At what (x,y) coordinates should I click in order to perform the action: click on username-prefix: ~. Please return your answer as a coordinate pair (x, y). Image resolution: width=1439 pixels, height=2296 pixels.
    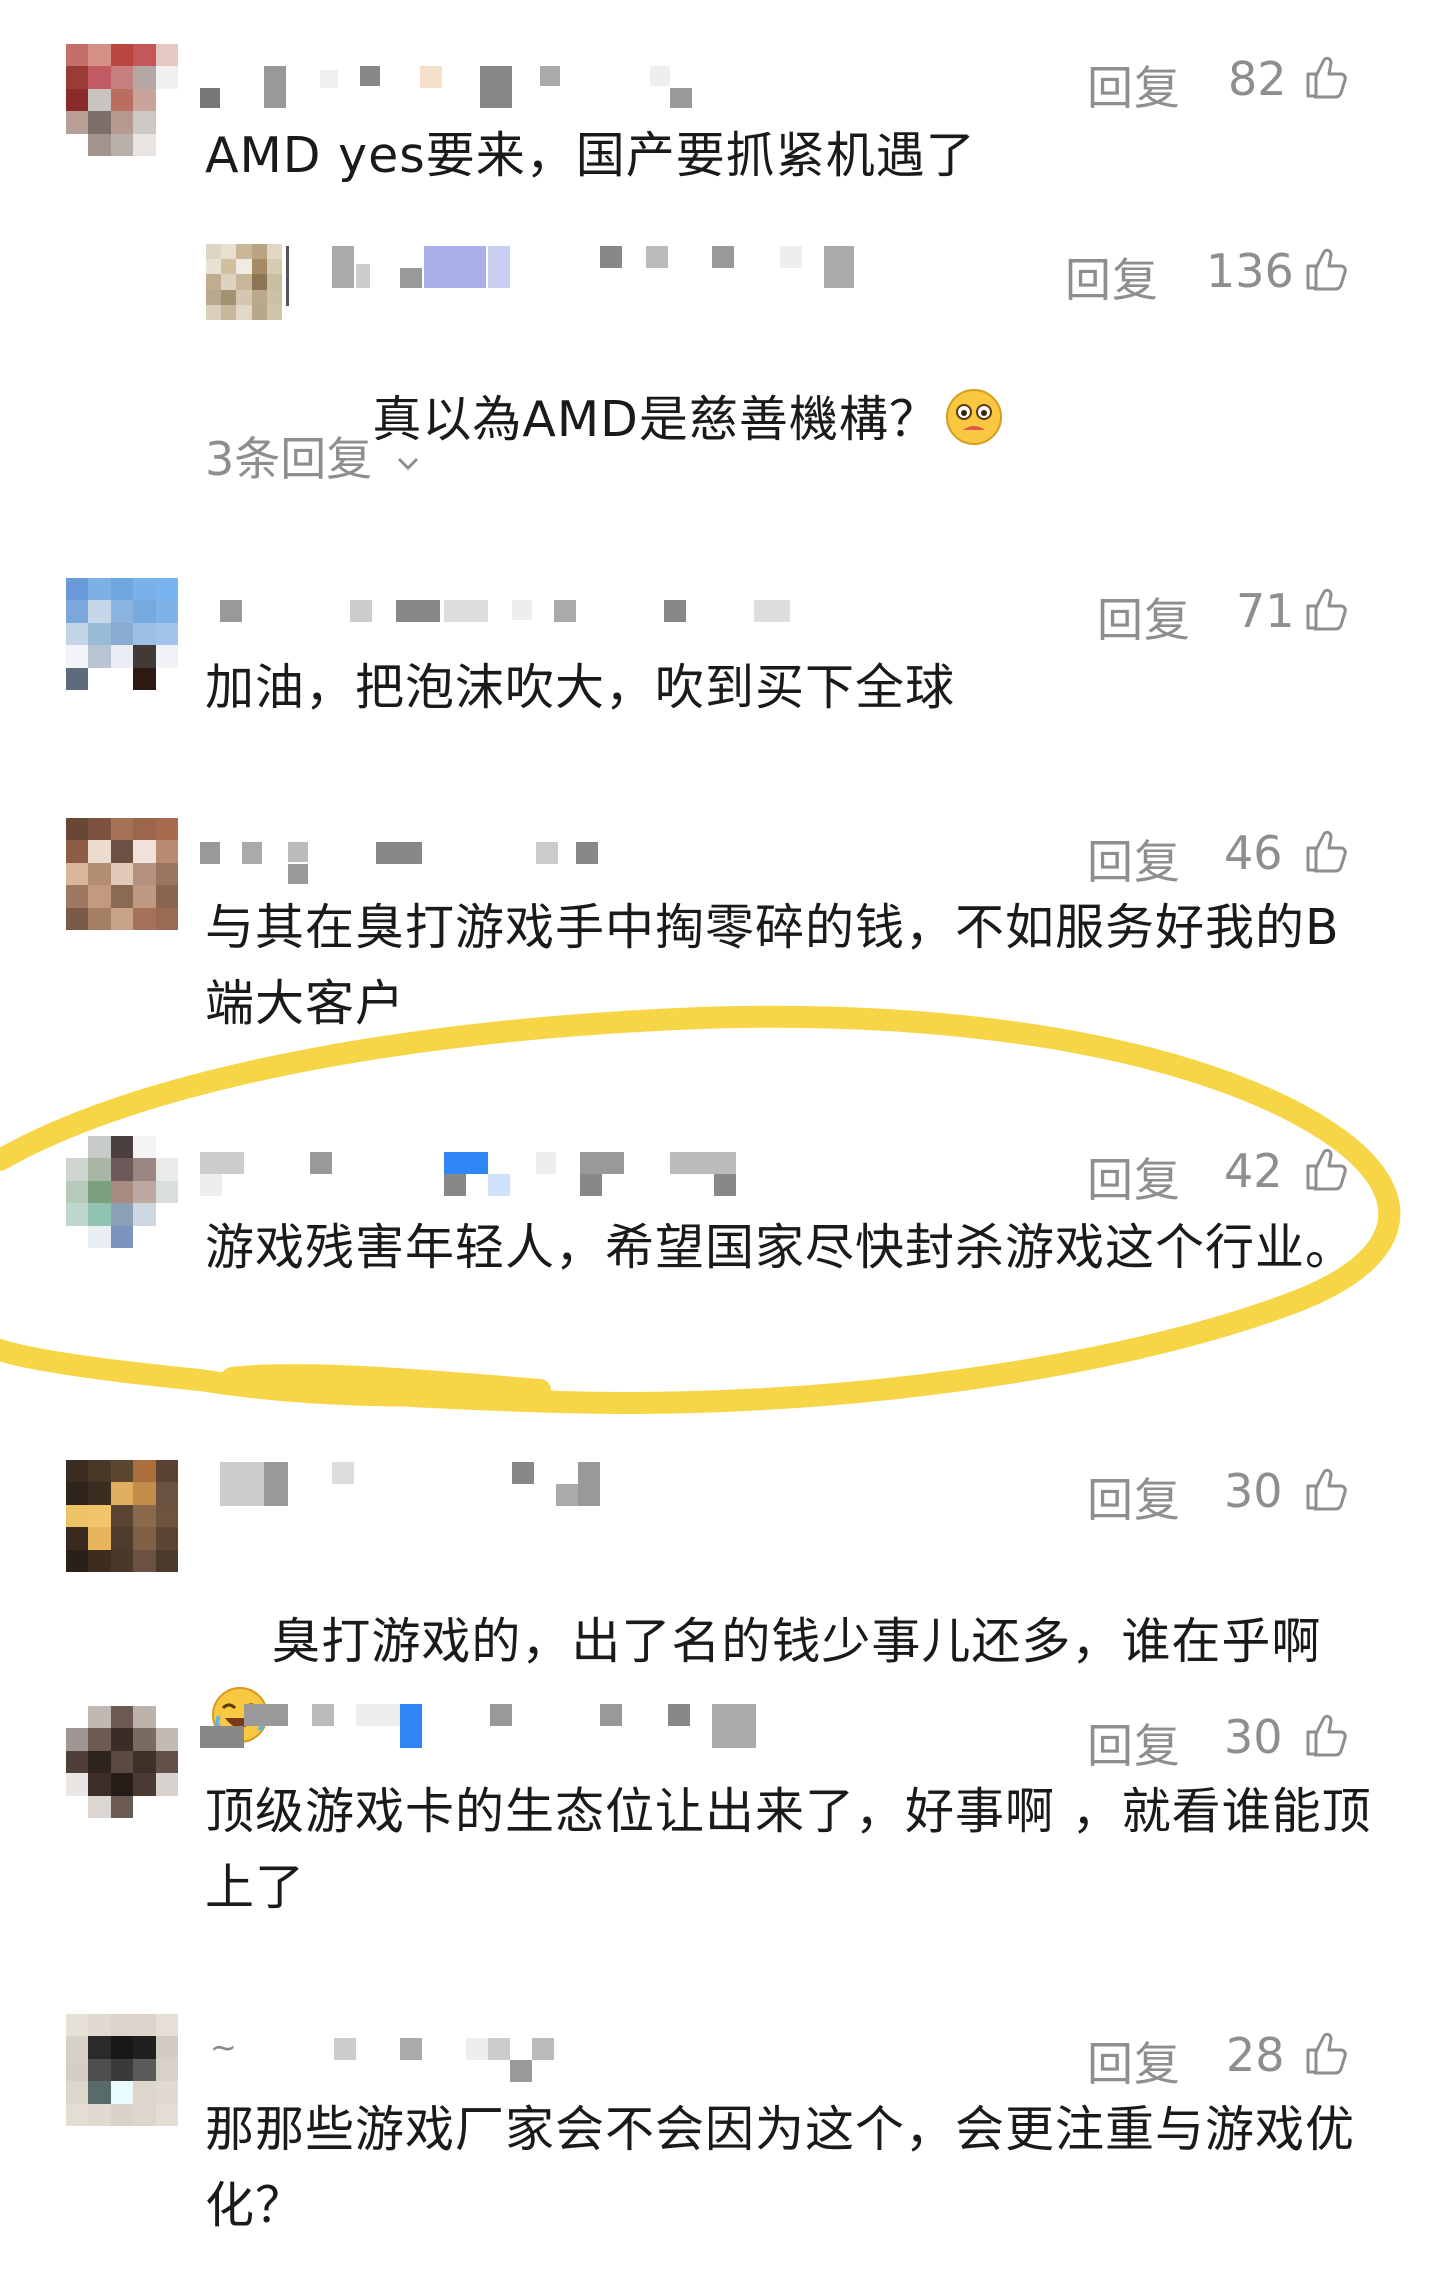
    Looking at the image, I should click on (223, 2047).